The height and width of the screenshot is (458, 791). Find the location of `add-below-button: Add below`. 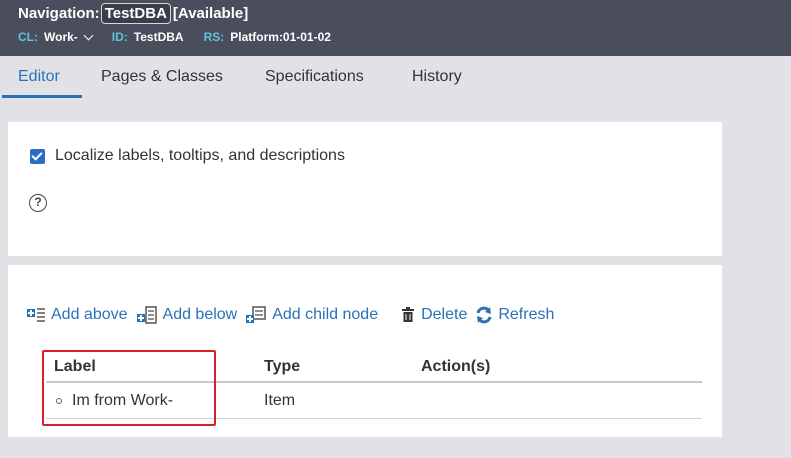

add-below-button: Add below is located at coordinates (187, 315).